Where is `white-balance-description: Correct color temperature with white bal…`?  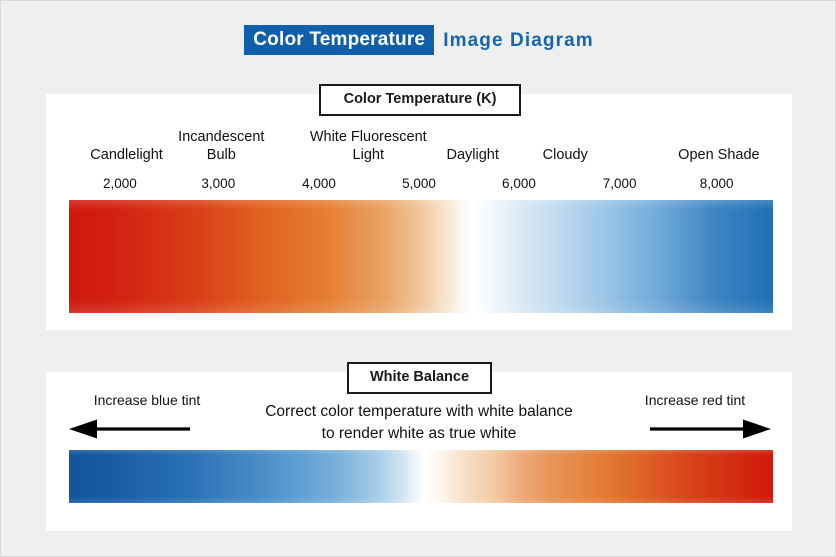
white-balance-description: Correct color temperature with white bal… is located at coordinates (418, 423).